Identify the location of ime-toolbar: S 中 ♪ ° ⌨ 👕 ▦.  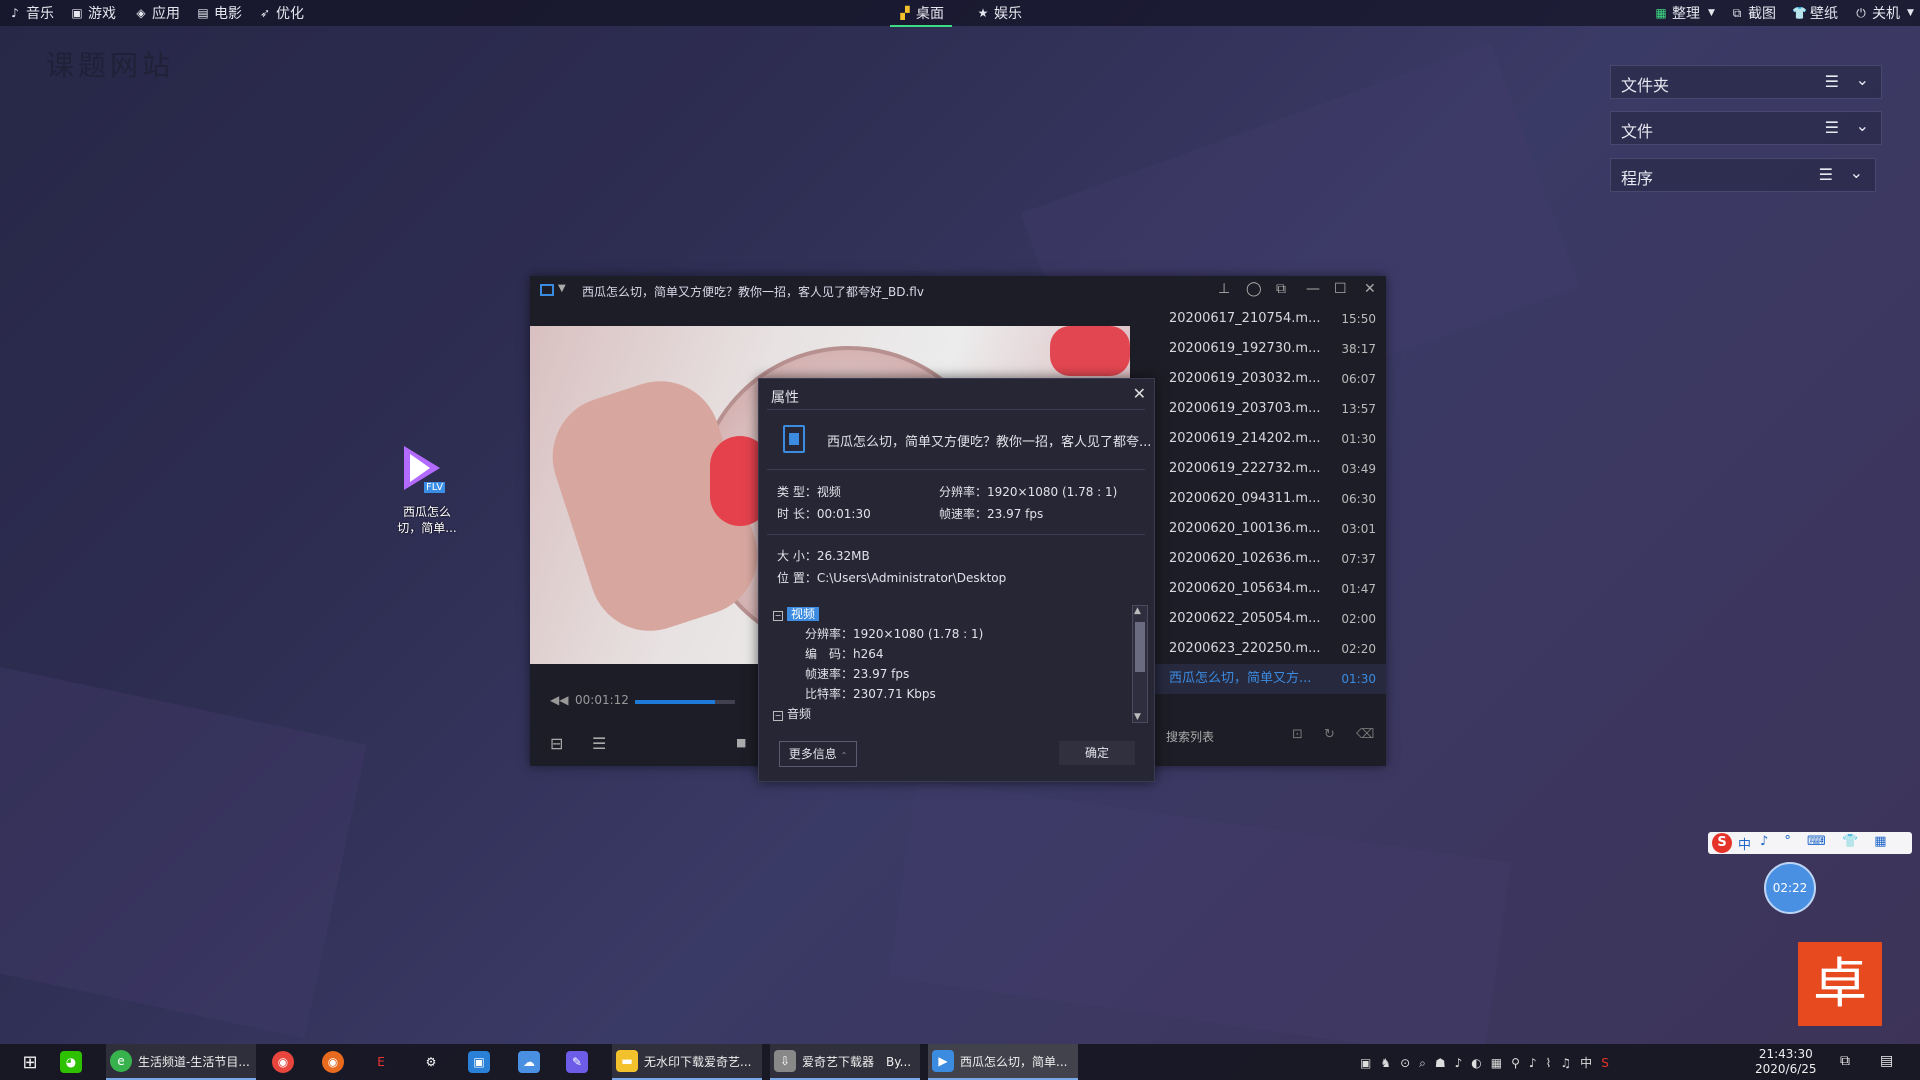
(1810, 843).